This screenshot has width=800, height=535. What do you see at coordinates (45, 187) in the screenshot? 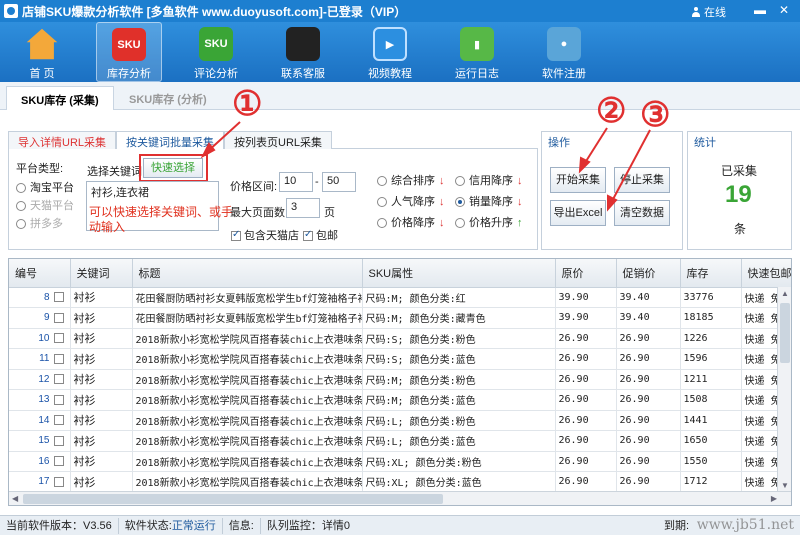
I see `platform-taobao: 淘宝平台` at bounding box center [45, 187].